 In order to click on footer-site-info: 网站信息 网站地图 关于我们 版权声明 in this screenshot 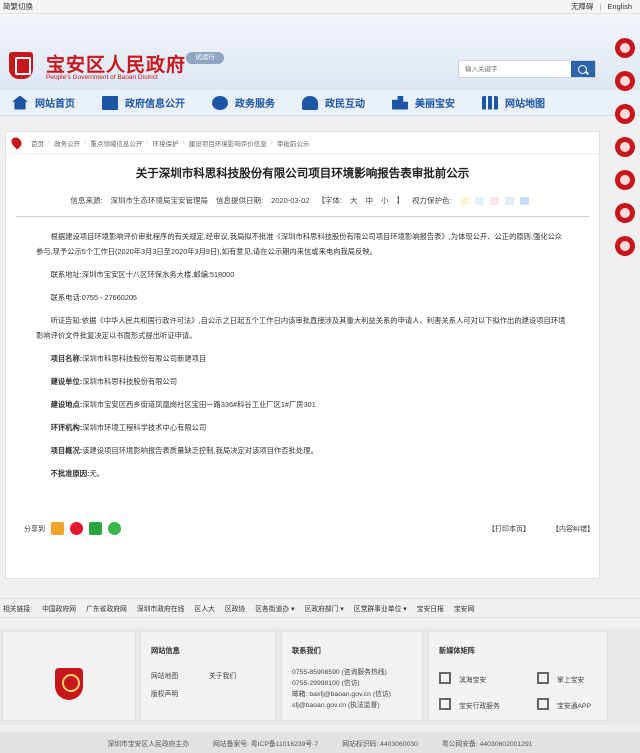, I will do `click(208, 676)`.